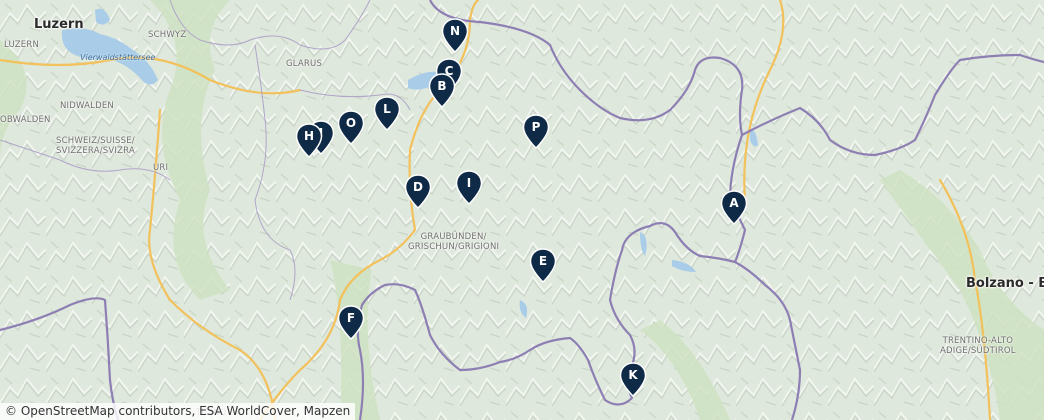 Image resolution: width=1044 pixels, height=420 pixels. Describe the element at coordinates (536, 127) in the screenshot. I see `marker-label: P` at that location.